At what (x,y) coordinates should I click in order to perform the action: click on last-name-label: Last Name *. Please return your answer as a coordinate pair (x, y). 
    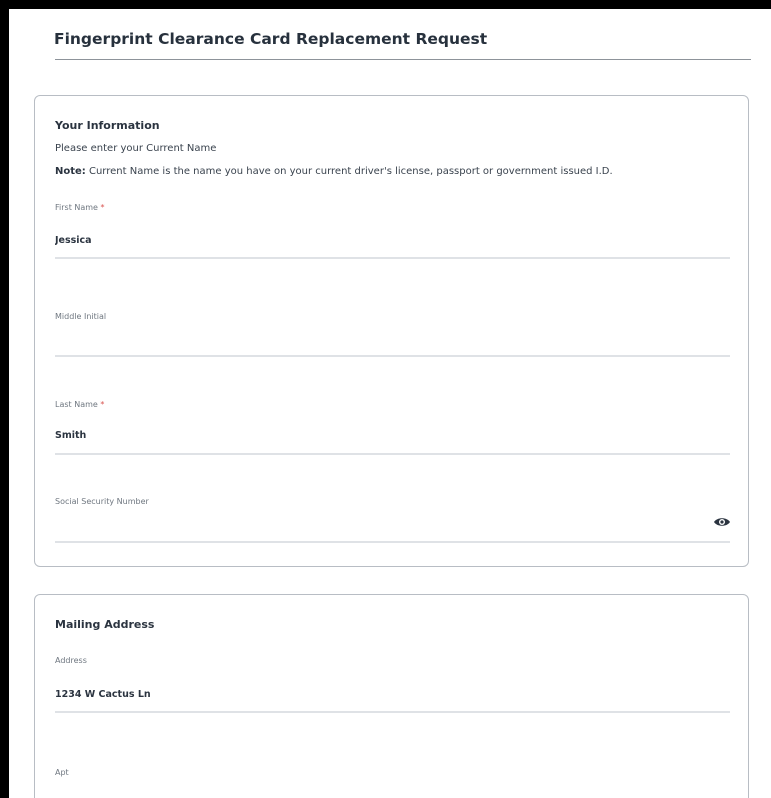
    Looking at the image, I should click on (79, 404).